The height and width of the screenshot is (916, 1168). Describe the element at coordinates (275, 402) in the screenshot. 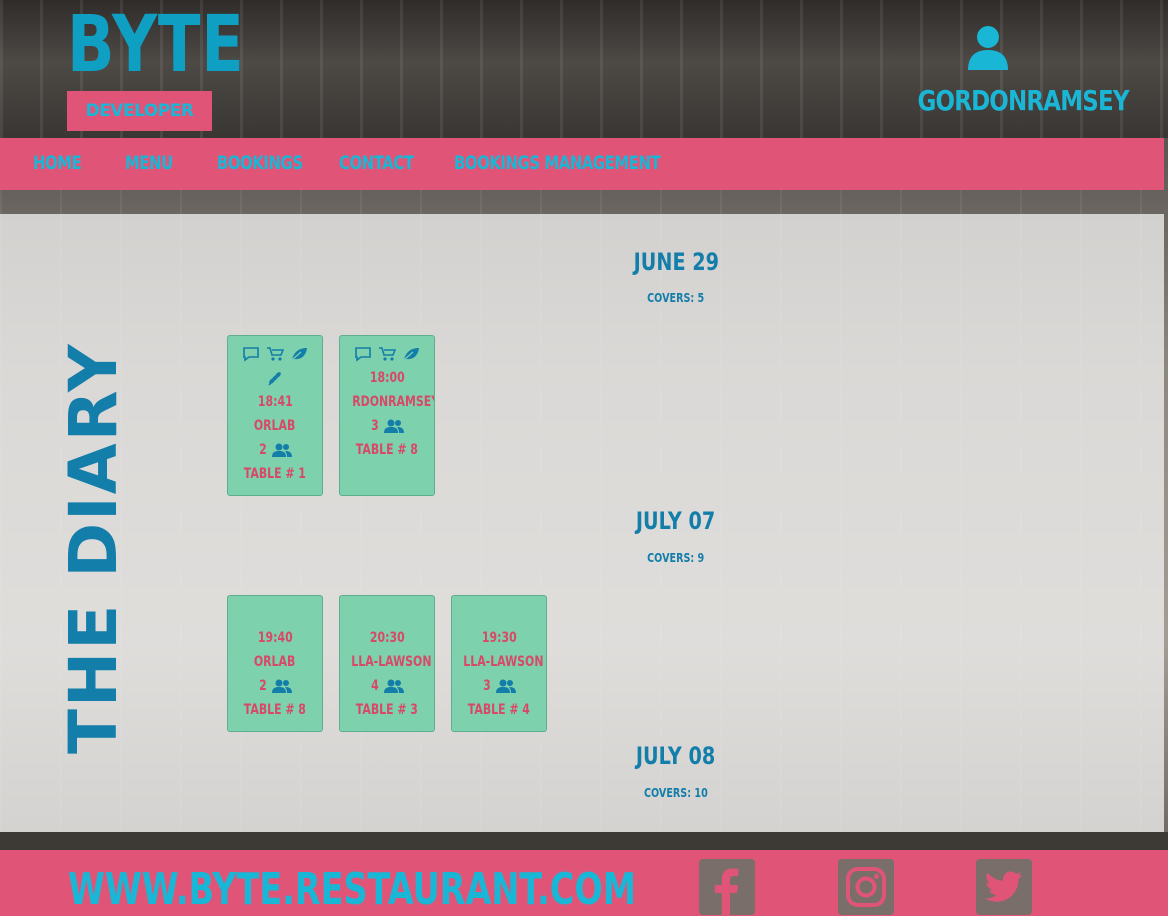

I see `booking-time: 18:41` at that location.